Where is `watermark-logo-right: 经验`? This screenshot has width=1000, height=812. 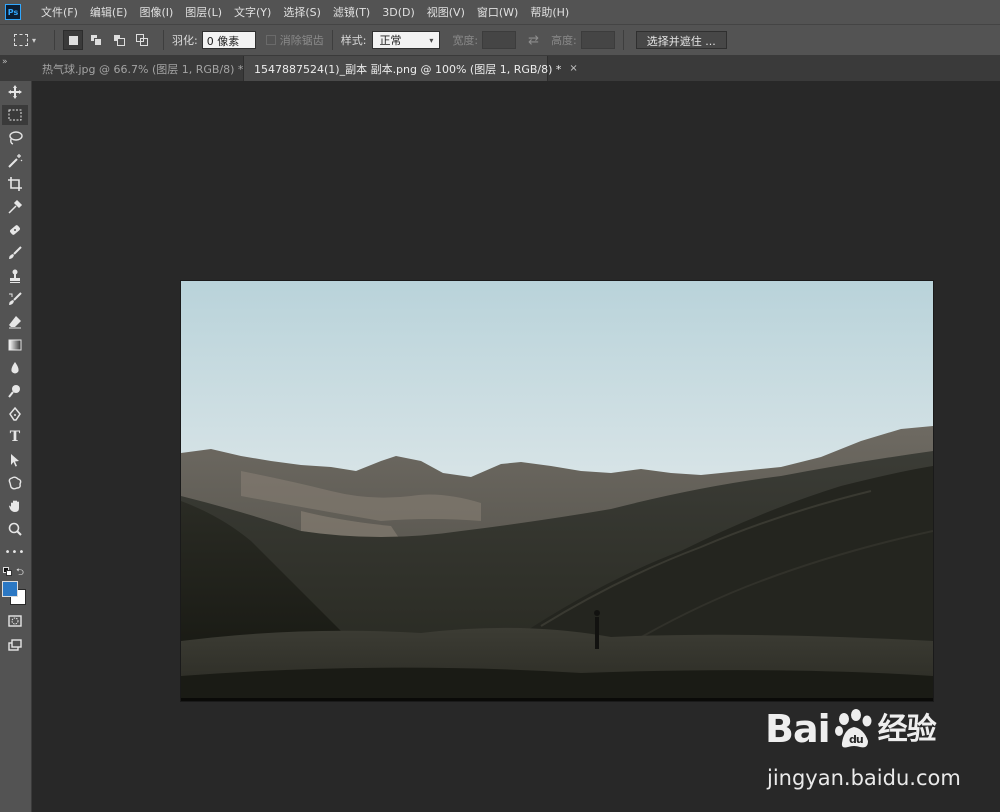 watermark-logo-right: 经验 is located at coordinates (907, 729).